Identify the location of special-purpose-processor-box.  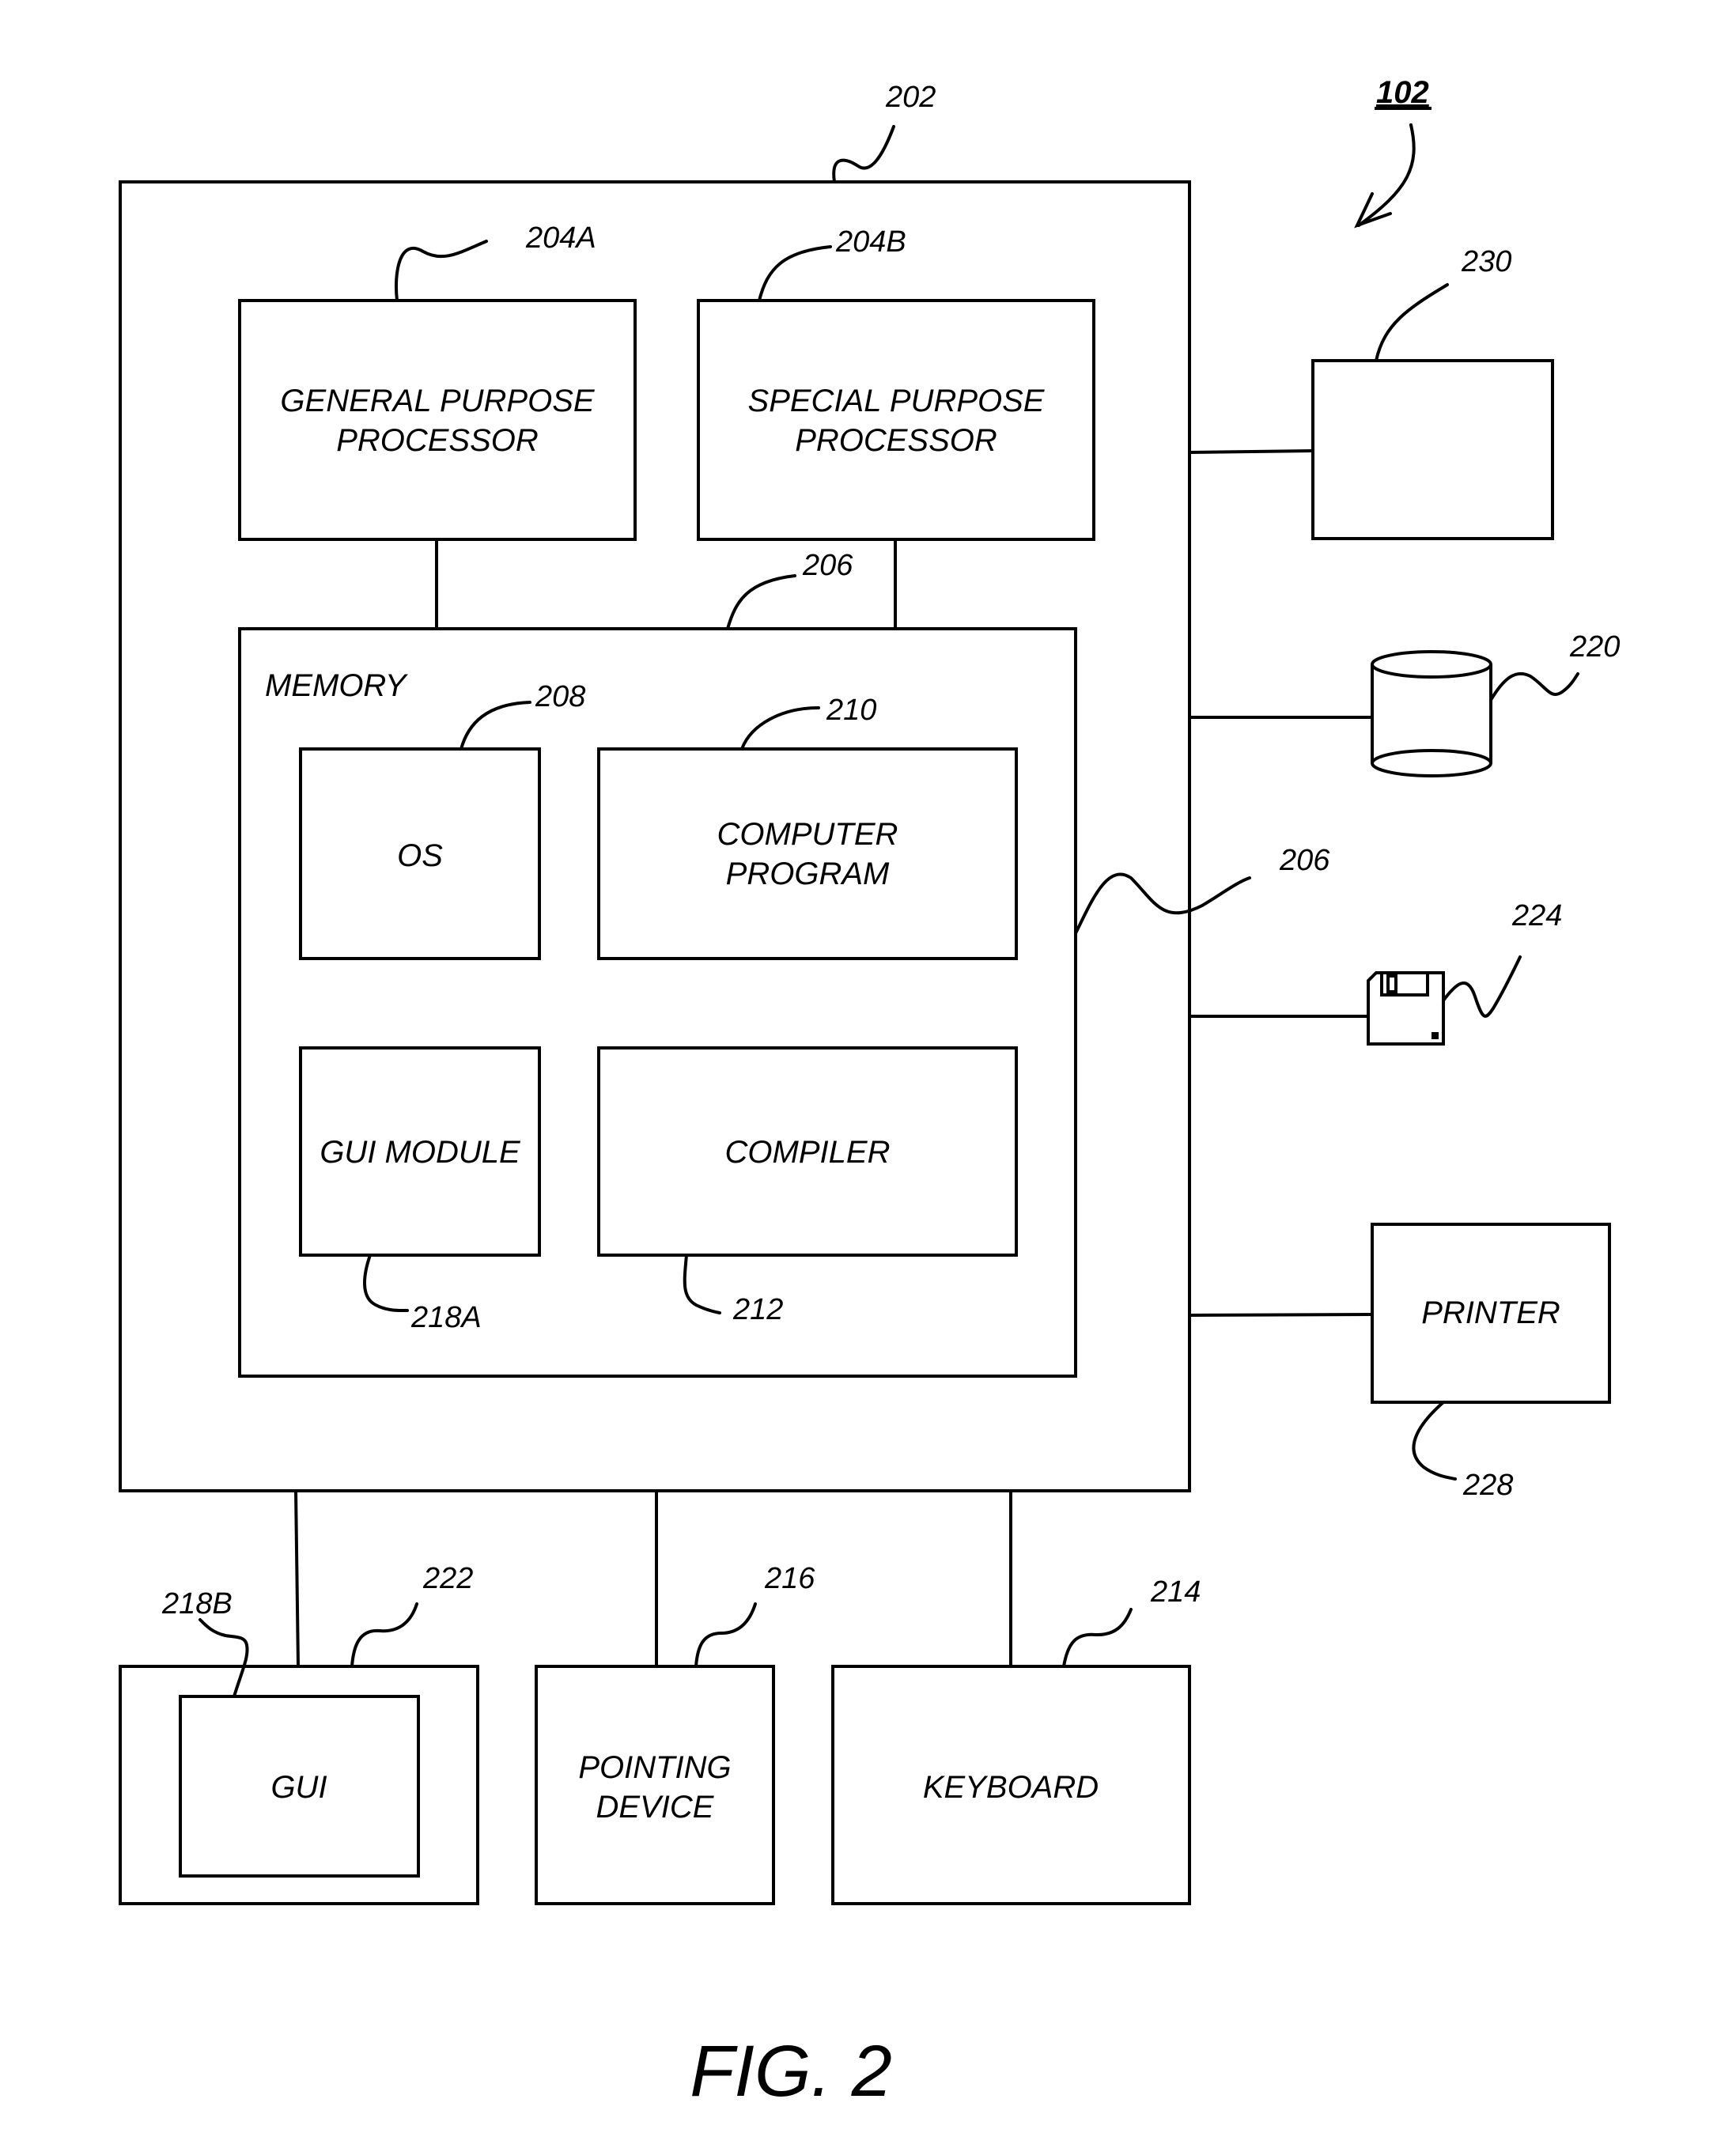
(896, 420).